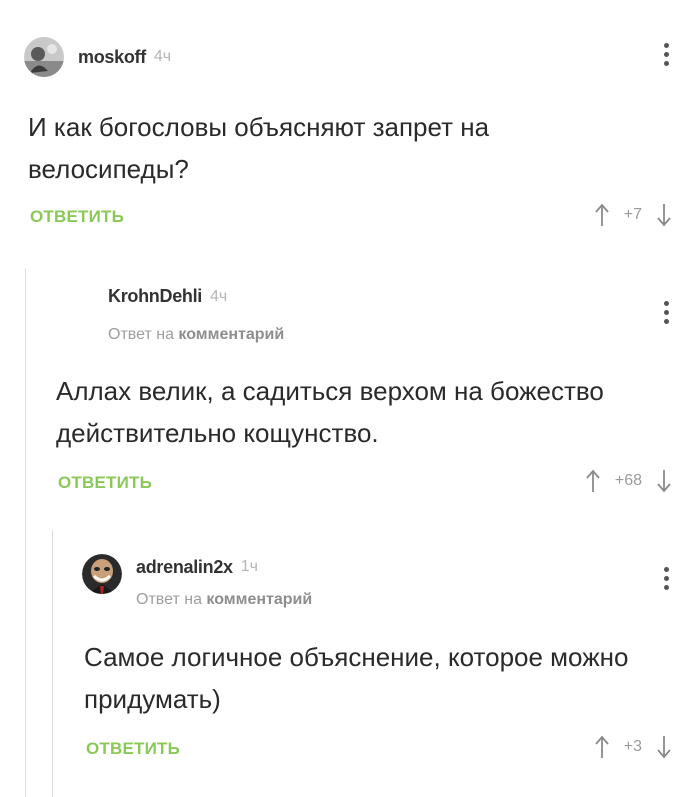 This screenshot has height=797, width=700. I want to click on vote-score: +68, so click(628, 480).